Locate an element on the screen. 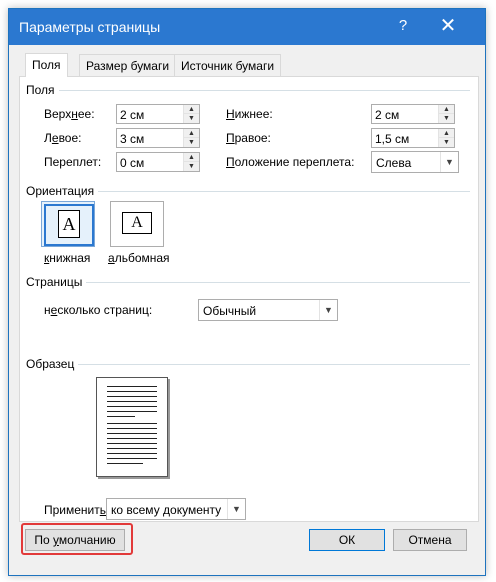  left-margin-value: 3 см is located at coordinates (132, 139).